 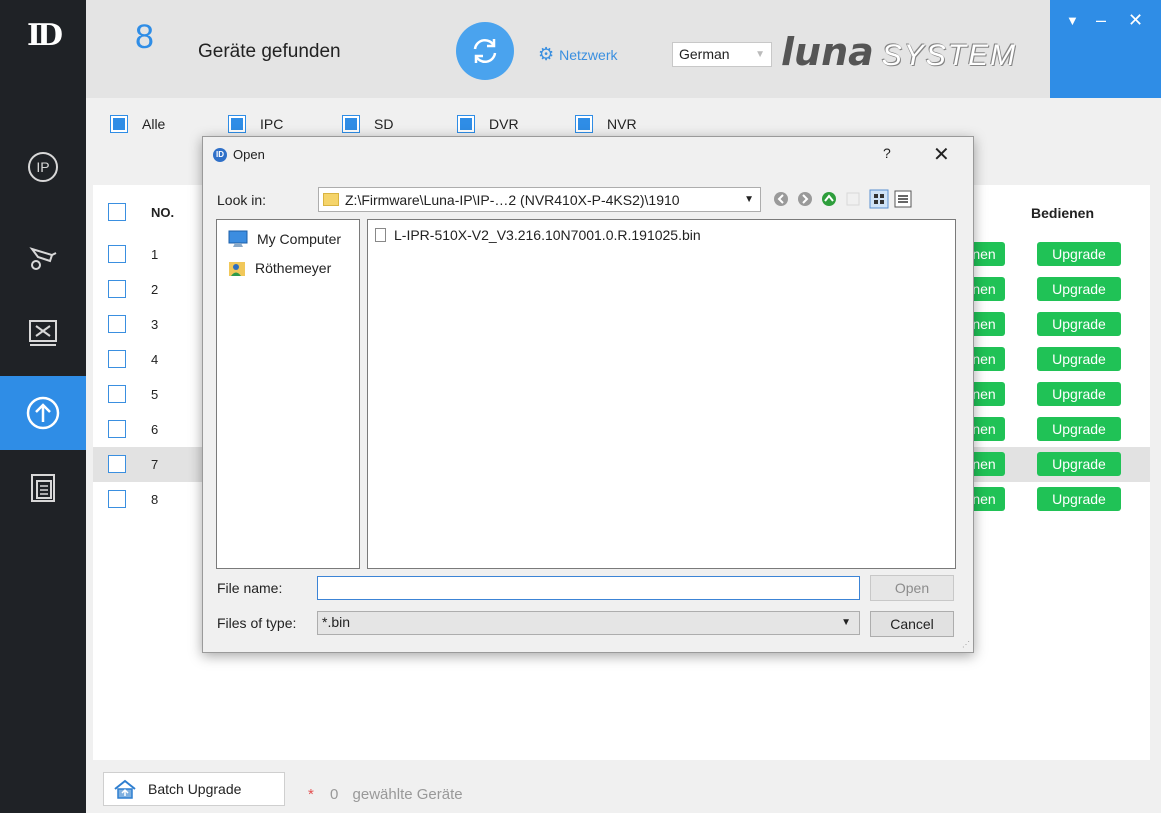 What do you see at coordinates (588, 623) in the screenshot?
I see `files-of-type-select: *.bin ▼` at bounding box center [588, 623].